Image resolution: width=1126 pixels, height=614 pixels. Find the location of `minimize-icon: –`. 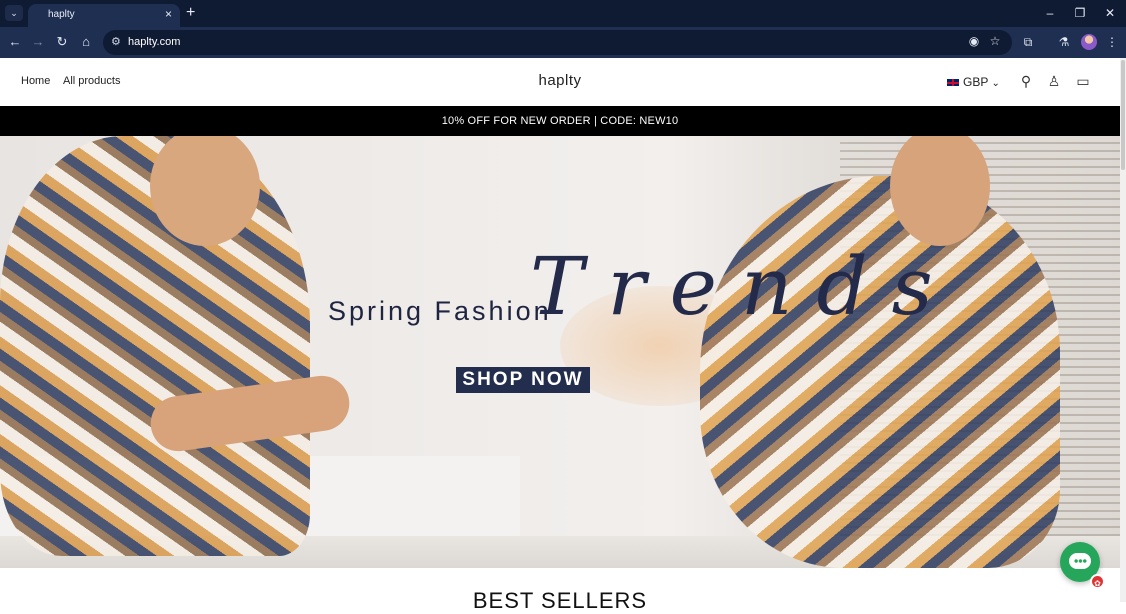

minimize-icon: – is located at coordinates (1050, 13).